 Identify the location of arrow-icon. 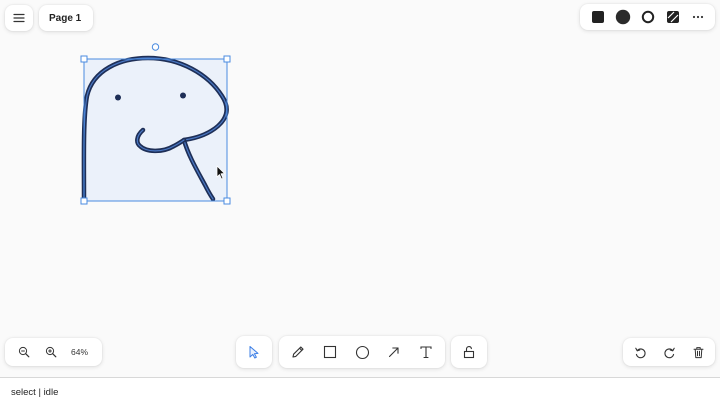
(394, 352).